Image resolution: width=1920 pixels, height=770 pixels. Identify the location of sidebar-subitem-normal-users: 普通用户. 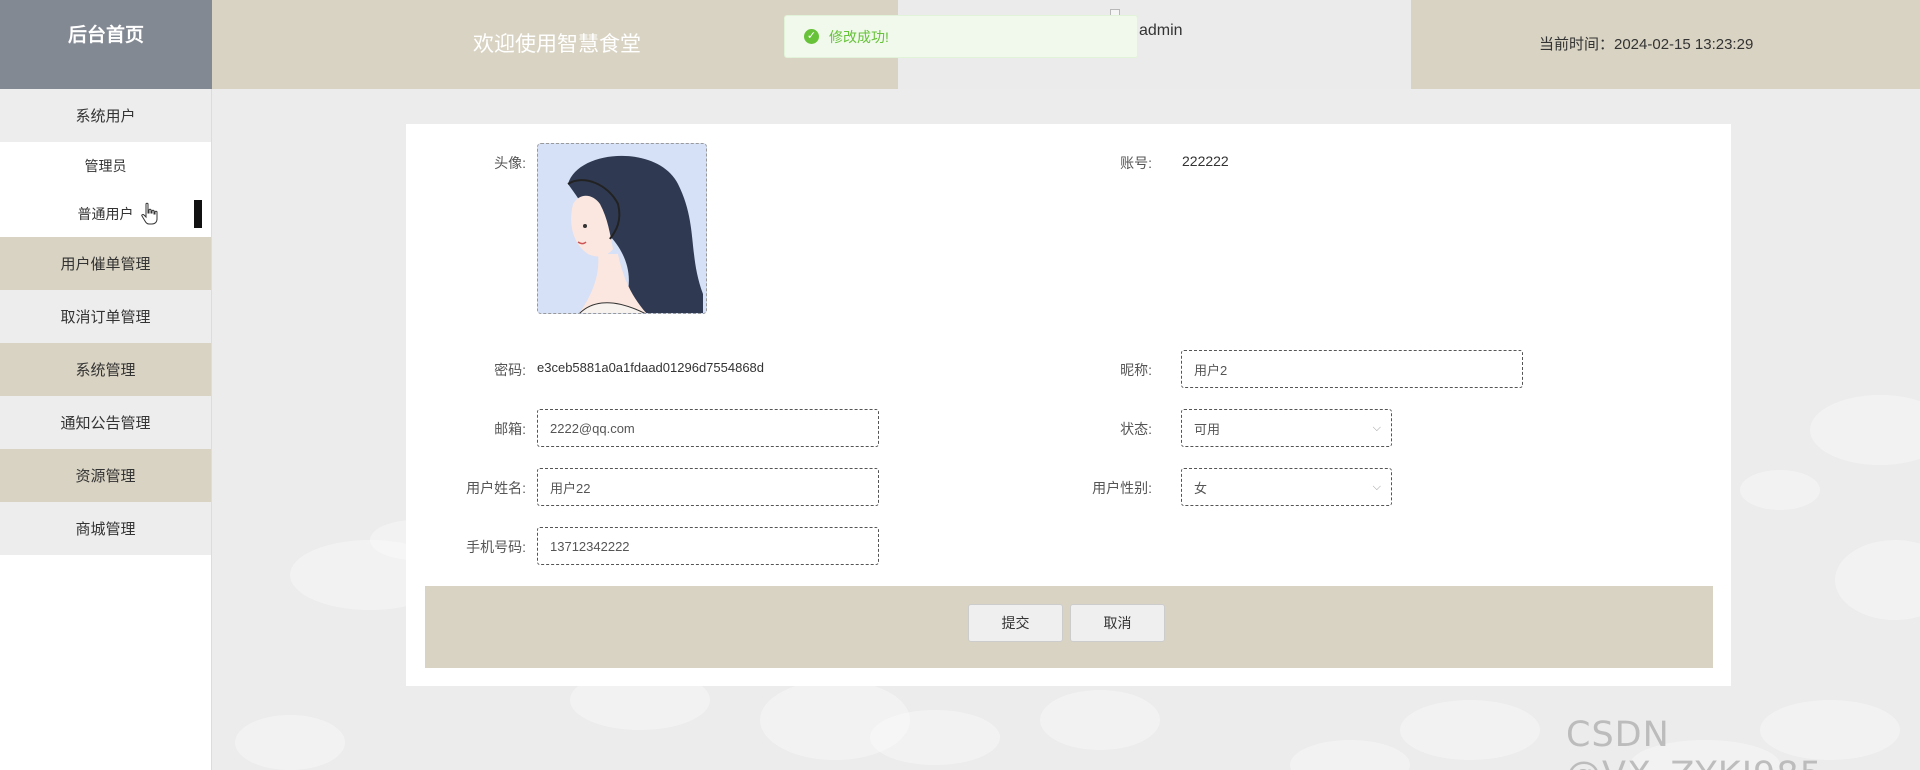
(105, 213).